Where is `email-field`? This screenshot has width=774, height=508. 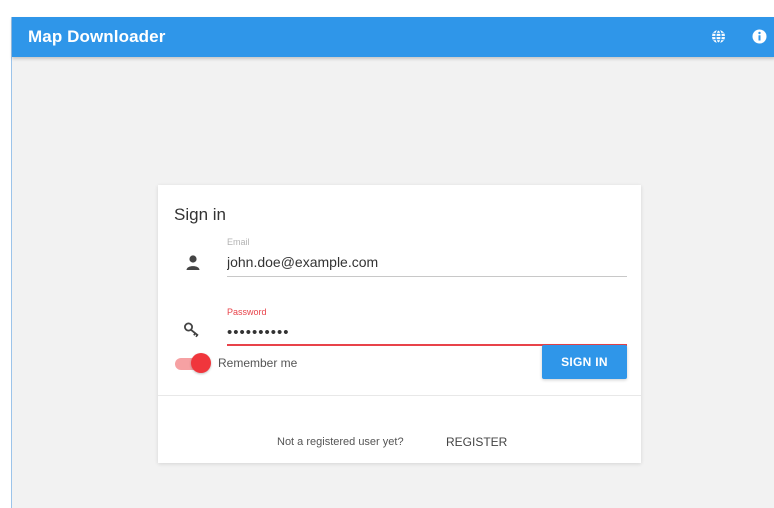 email-field is located at coordinates (426, 262).